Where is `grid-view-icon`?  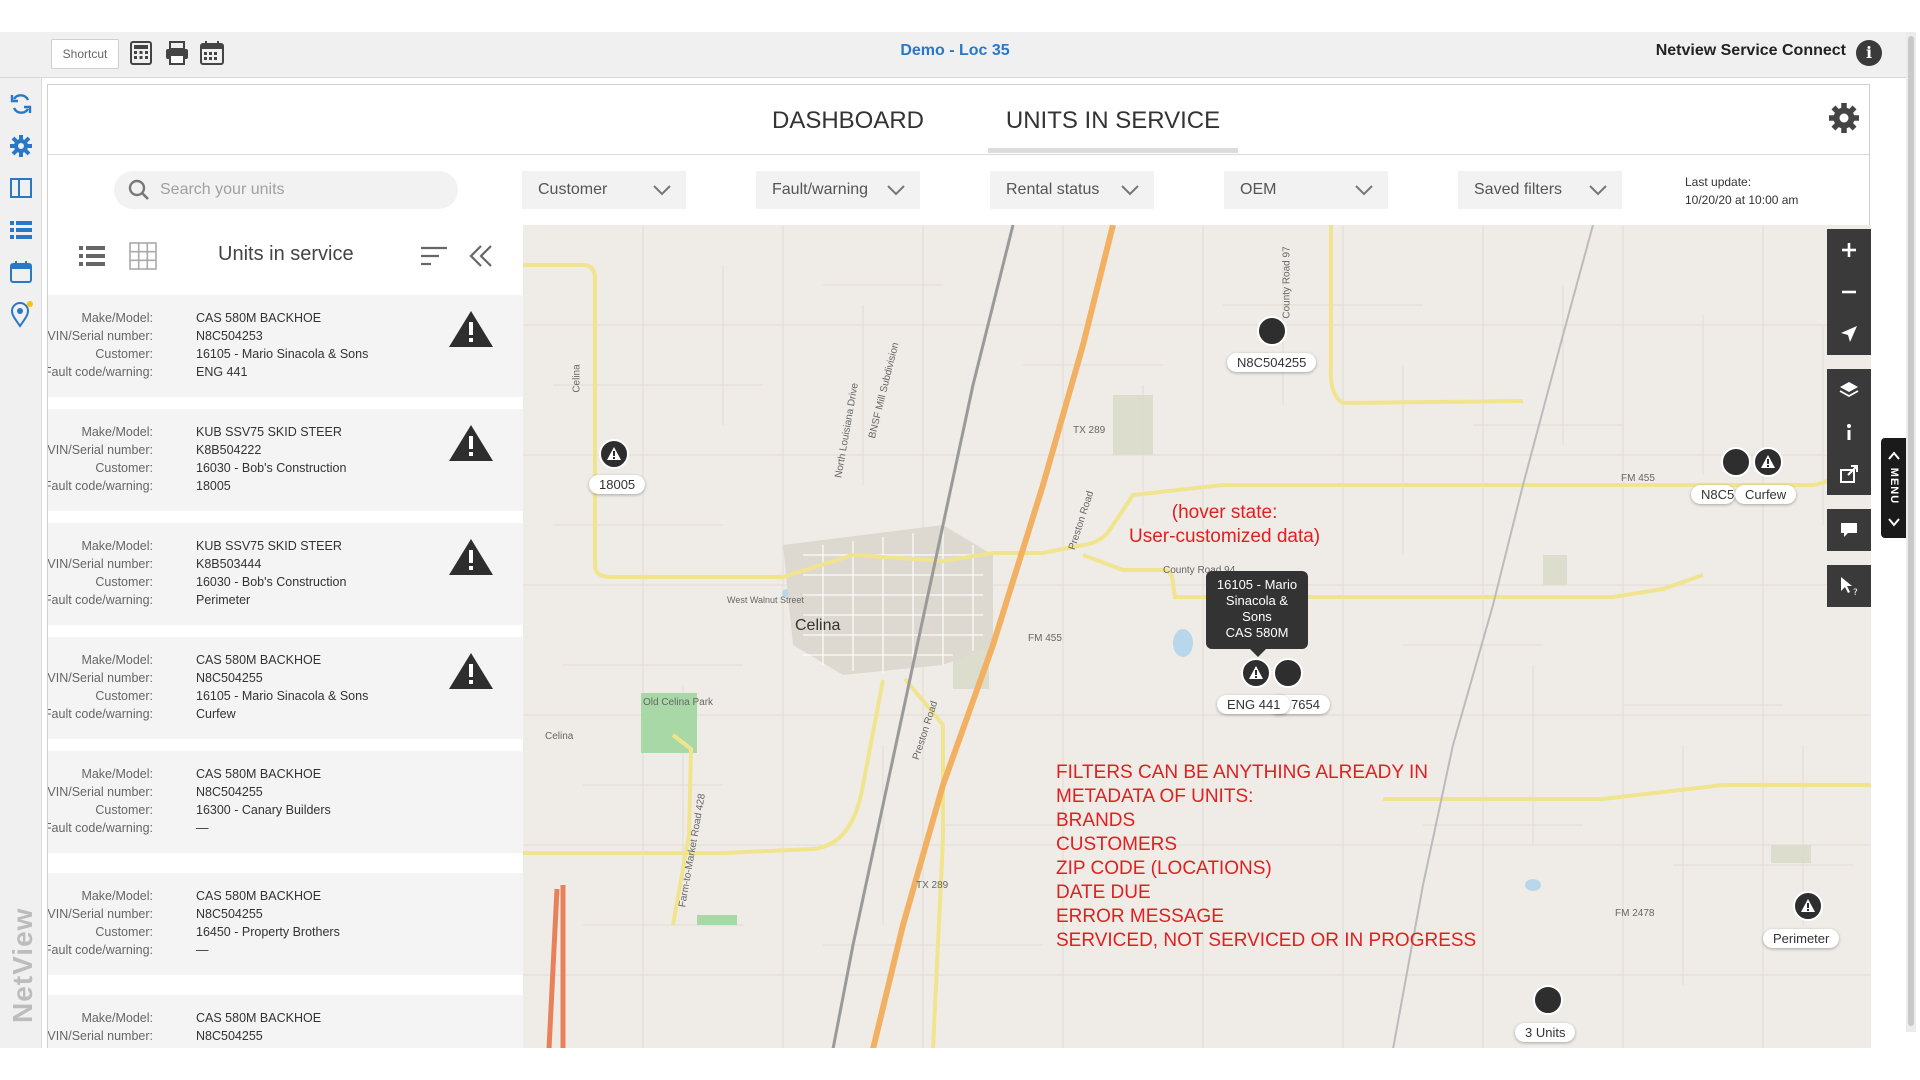
grid-view-icon is located at coordinates (143, 256).